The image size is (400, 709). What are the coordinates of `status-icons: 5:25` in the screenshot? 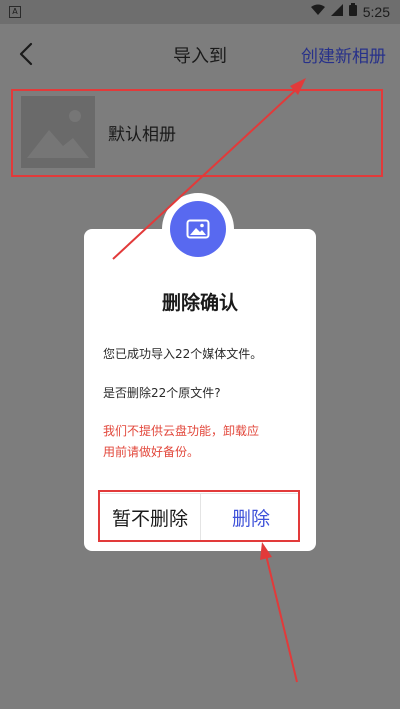 It's located at (350, 11).